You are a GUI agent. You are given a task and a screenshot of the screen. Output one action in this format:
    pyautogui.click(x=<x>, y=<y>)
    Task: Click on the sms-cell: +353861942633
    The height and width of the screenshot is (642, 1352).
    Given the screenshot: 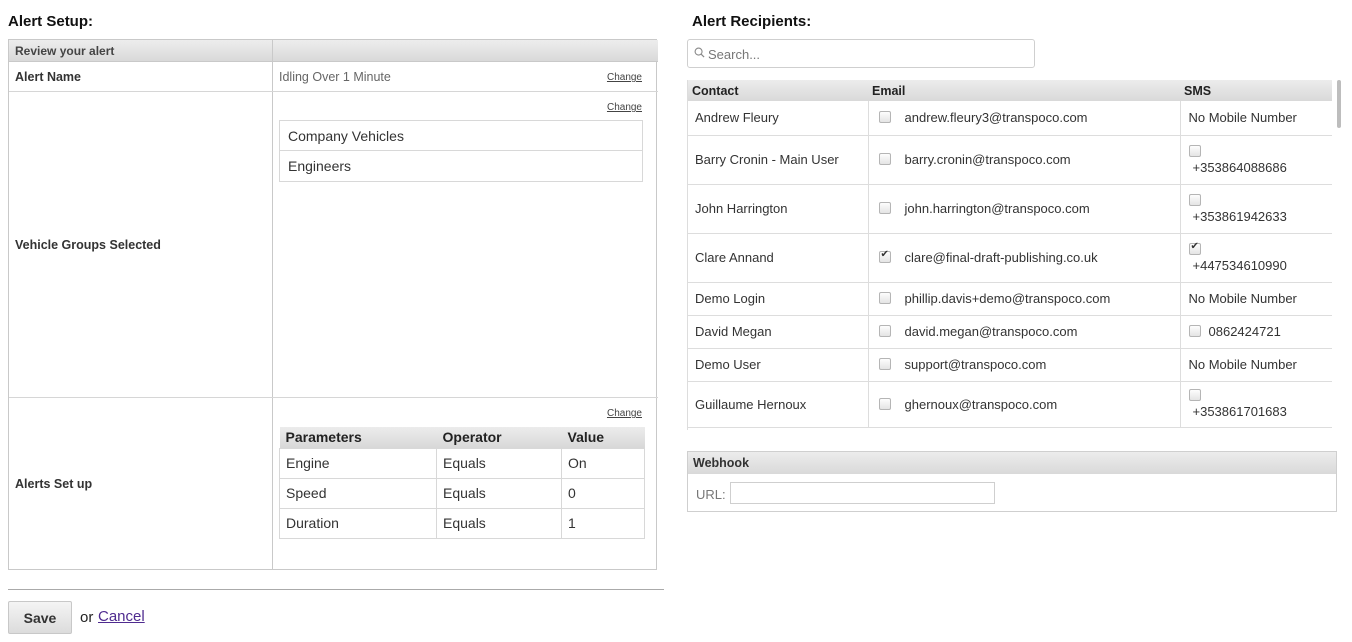 What is the action you would take?
    pyautogui.click(x=1256, y=209)
    